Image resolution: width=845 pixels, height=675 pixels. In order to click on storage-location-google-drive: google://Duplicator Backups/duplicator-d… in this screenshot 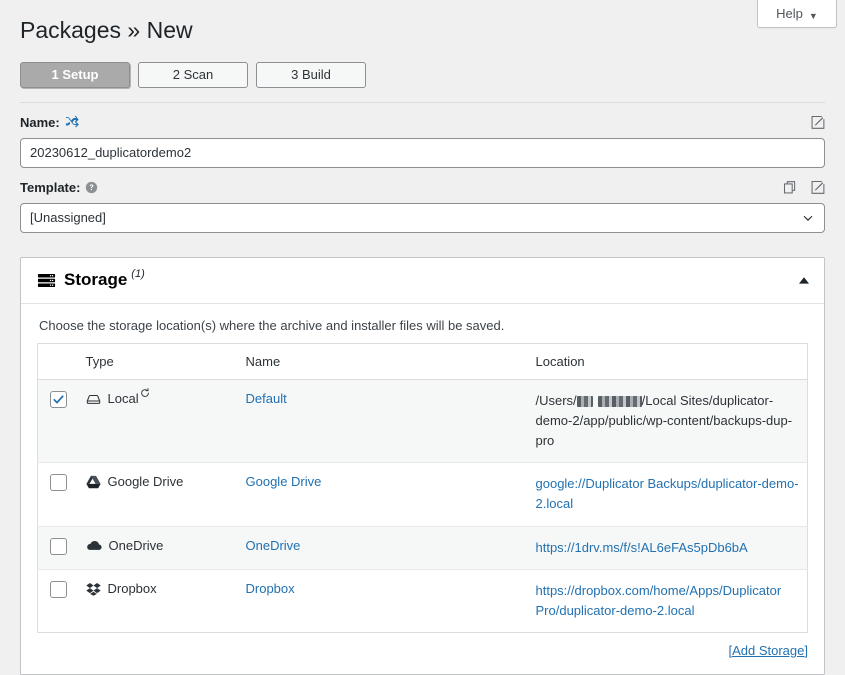, I will do `click(667, 493)`.